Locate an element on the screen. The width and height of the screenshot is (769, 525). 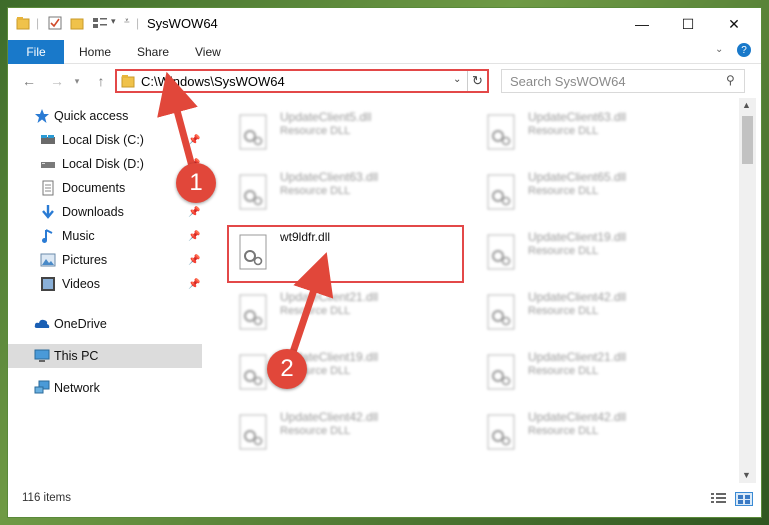
sidebar-item-onedrive: OneDrive is located at coordinates (105, 324).